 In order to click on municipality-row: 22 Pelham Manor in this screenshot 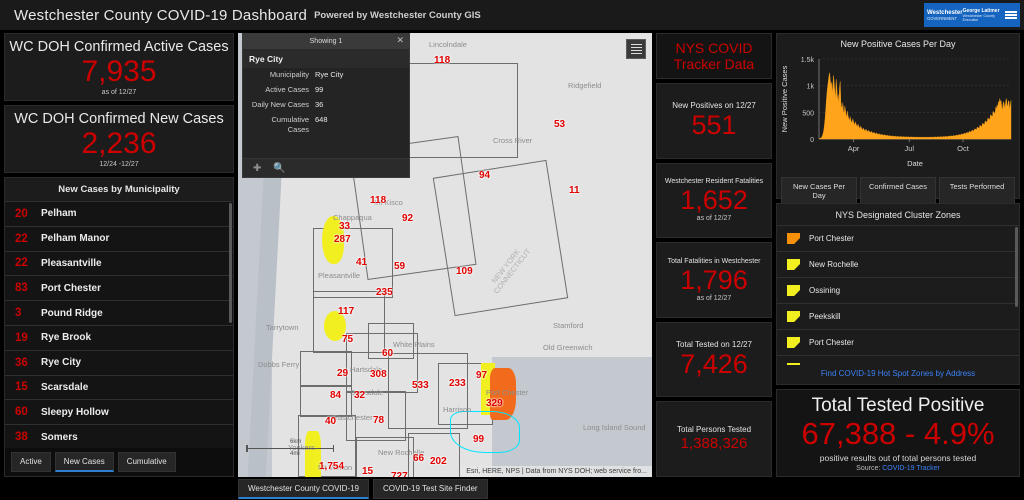, I will do `click(119, 238)`.